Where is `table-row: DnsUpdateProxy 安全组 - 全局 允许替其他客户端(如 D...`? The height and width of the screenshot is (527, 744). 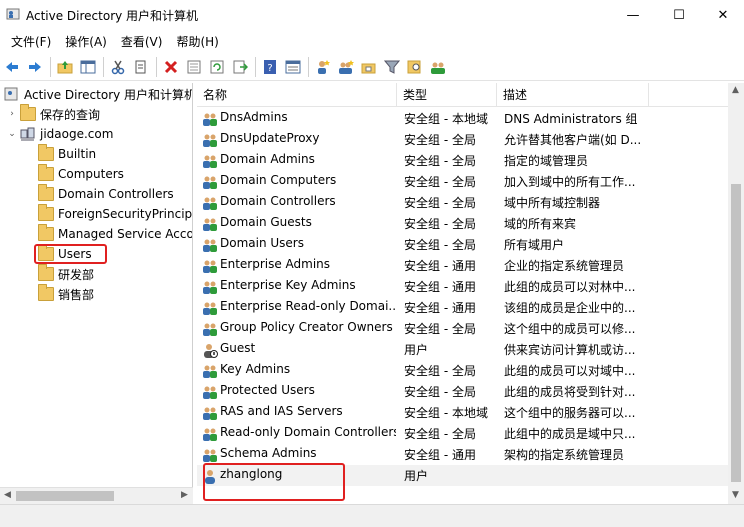 table-row: DnsUpdateProxy 安全组 - 全局 允许替其他客户端(如 D... is located at coordinates (462, 139).